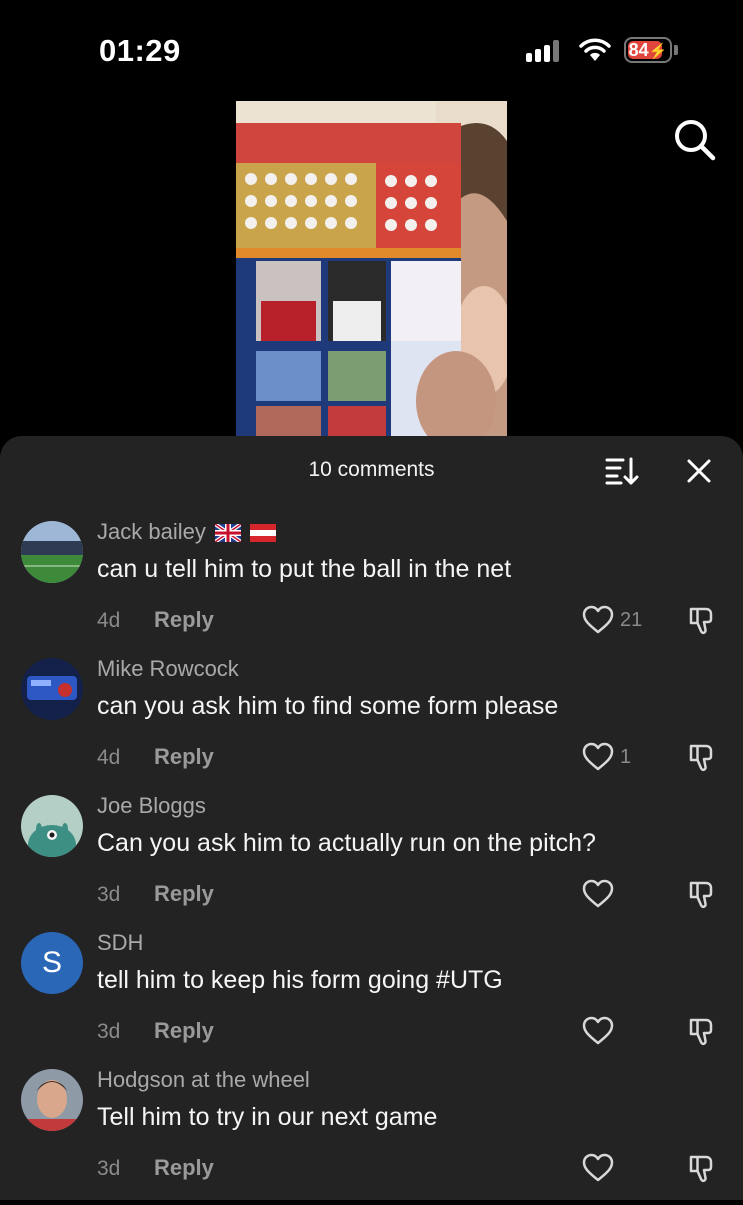 The image size is (743, 1205). I want to click on comment-username: Hodgson at the wheel, so click(203, 1080).